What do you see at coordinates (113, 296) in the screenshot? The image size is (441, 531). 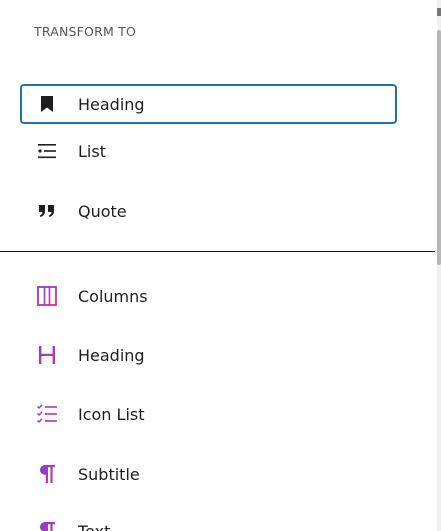 I see `block-columns-label: Columns` at bounding box center [113, 296].